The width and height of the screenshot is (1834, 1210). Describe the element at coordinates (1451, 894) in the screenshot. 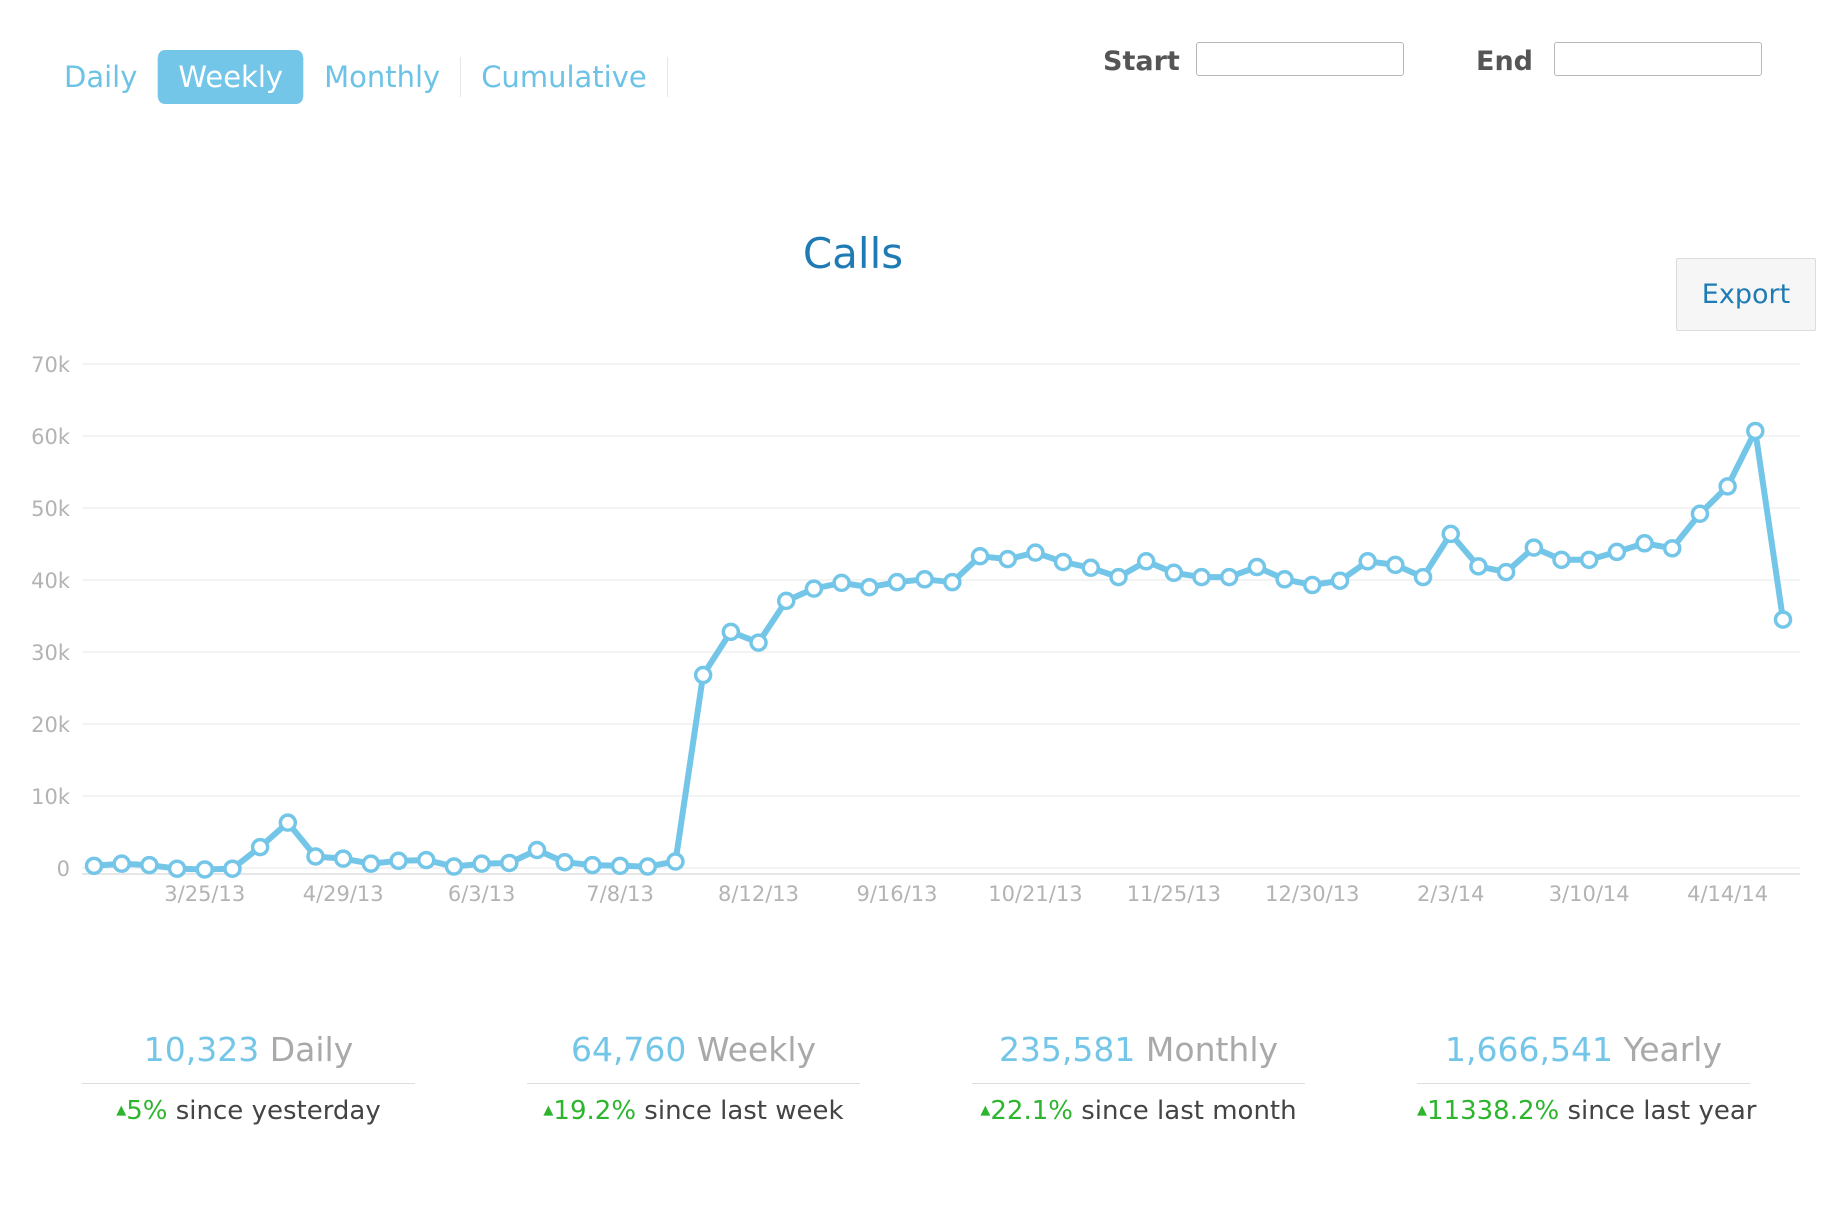

I see `x-tick-label: 2/3/14` at that location.